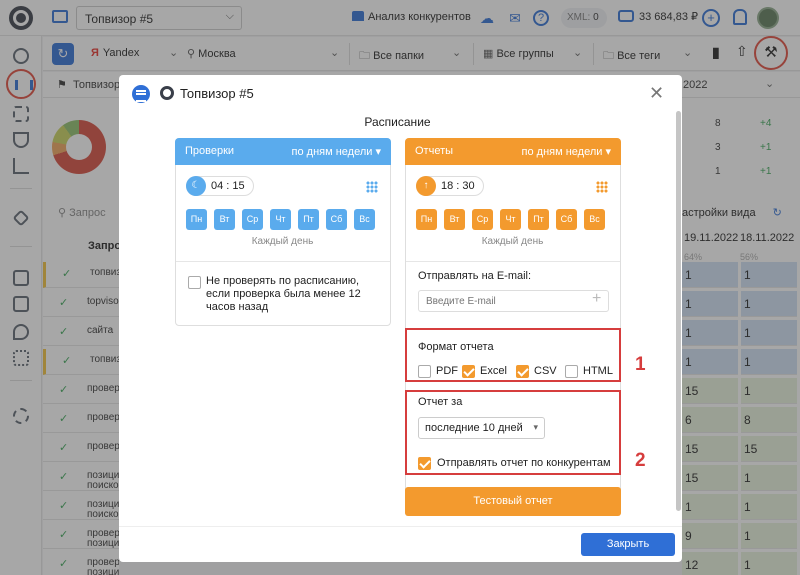 This screenshot has height=575, width=800. What do you see at coordinates (224, 219) in the screenshot?
I see `day-toggle-checks: Вт` at bounding box center [224, 219].